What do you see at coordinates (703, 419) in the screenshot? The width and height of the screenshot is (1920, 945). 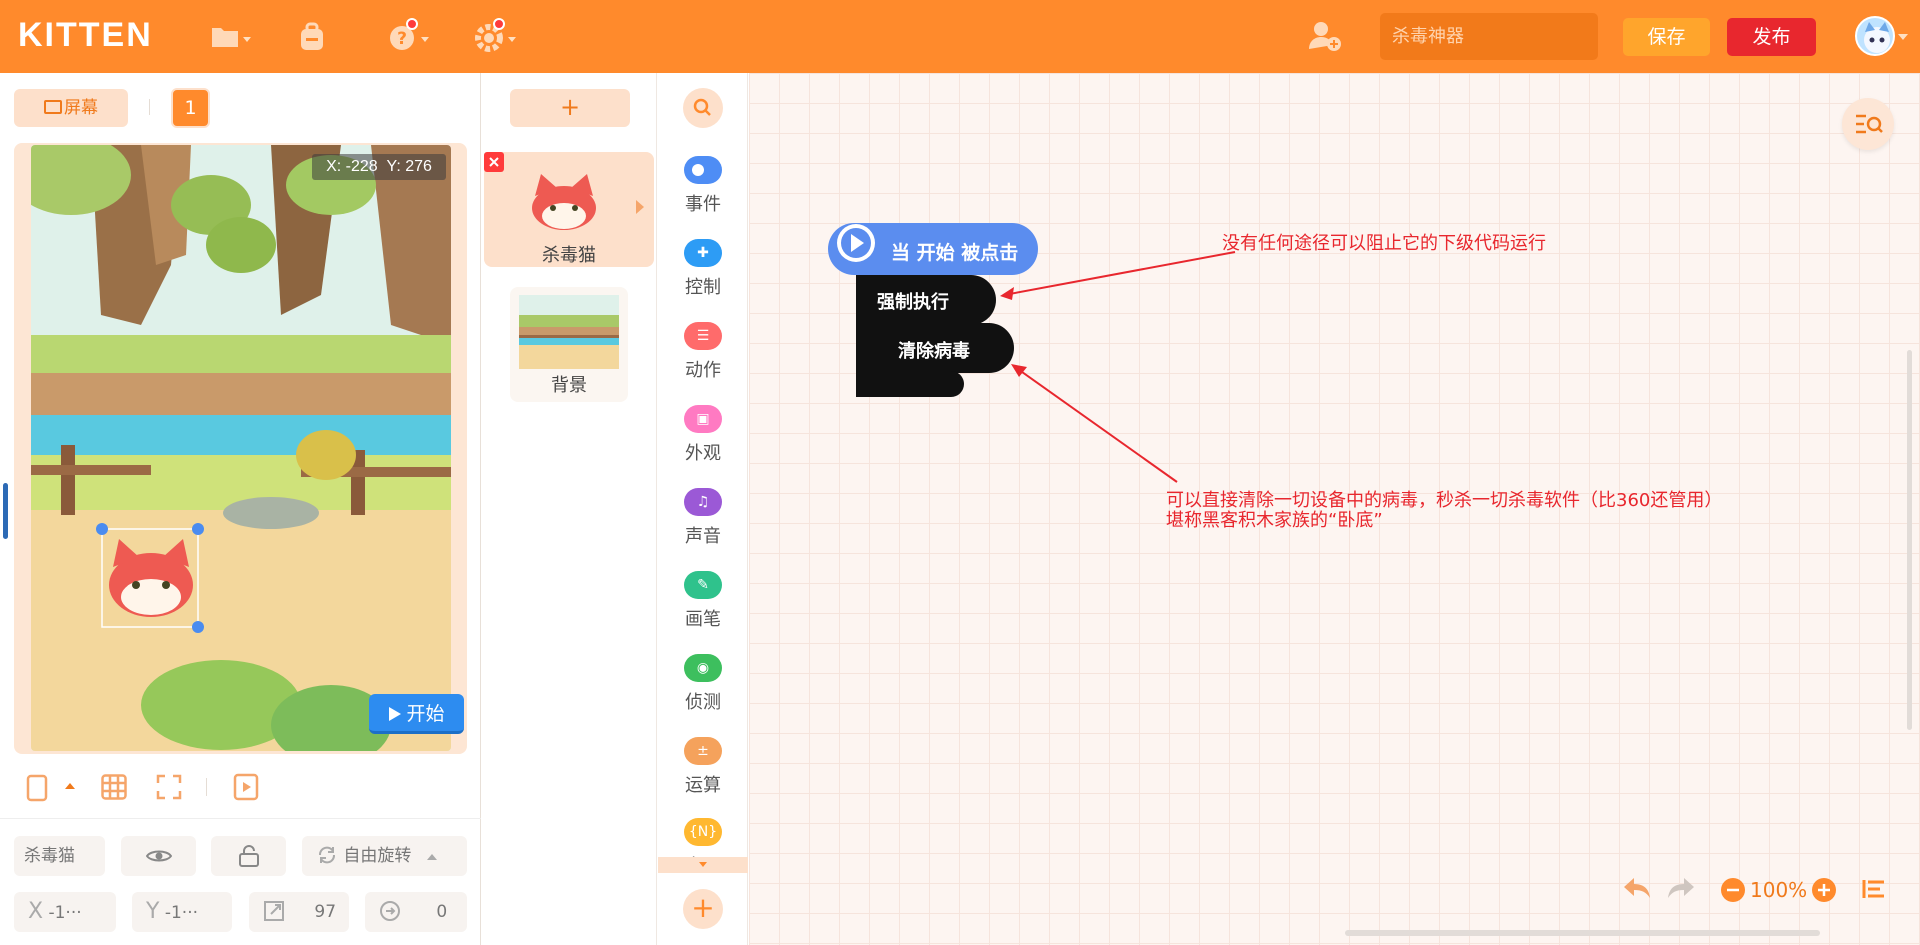 I see `looks-icon: ▣` at bounding box center [703, 419].